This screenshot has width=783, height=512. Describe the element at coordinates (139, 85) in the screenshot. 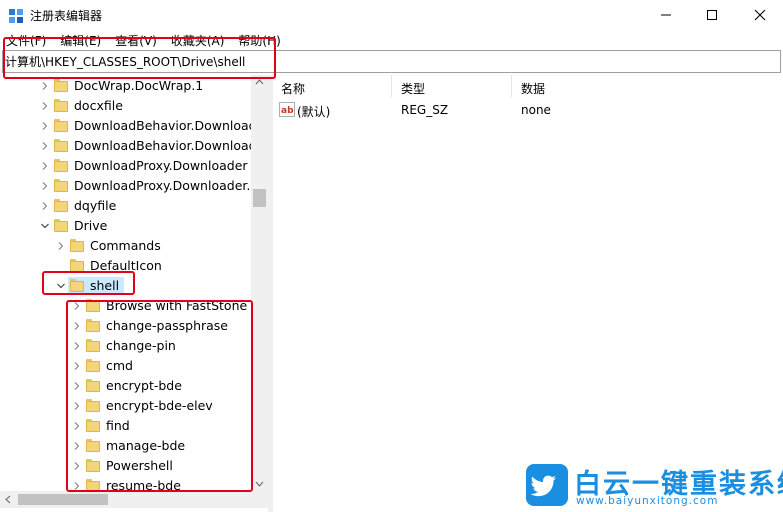

I see `tree-node-label: DocWrap.DocWrap.1` at that location.